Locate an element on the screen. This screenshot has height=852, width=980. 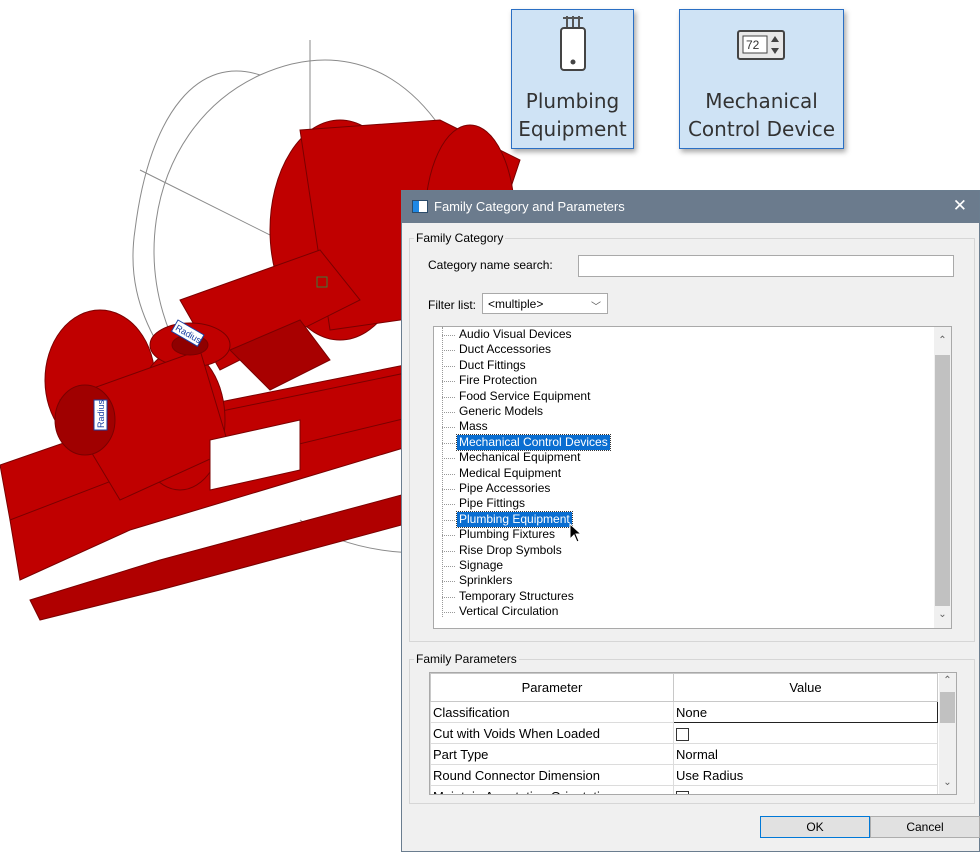
thermostat-icon: 72 is located at coordinates (761, 45).